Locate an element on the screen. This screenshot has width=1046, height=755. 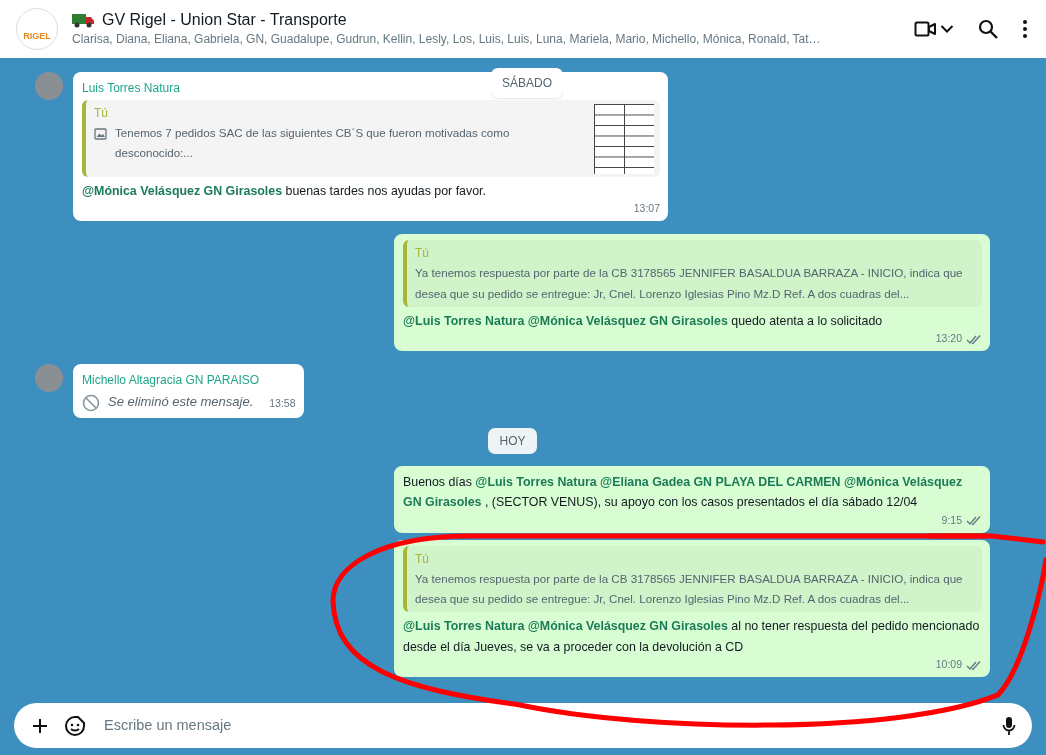
plus-icon is located at coordinates (40, 725).